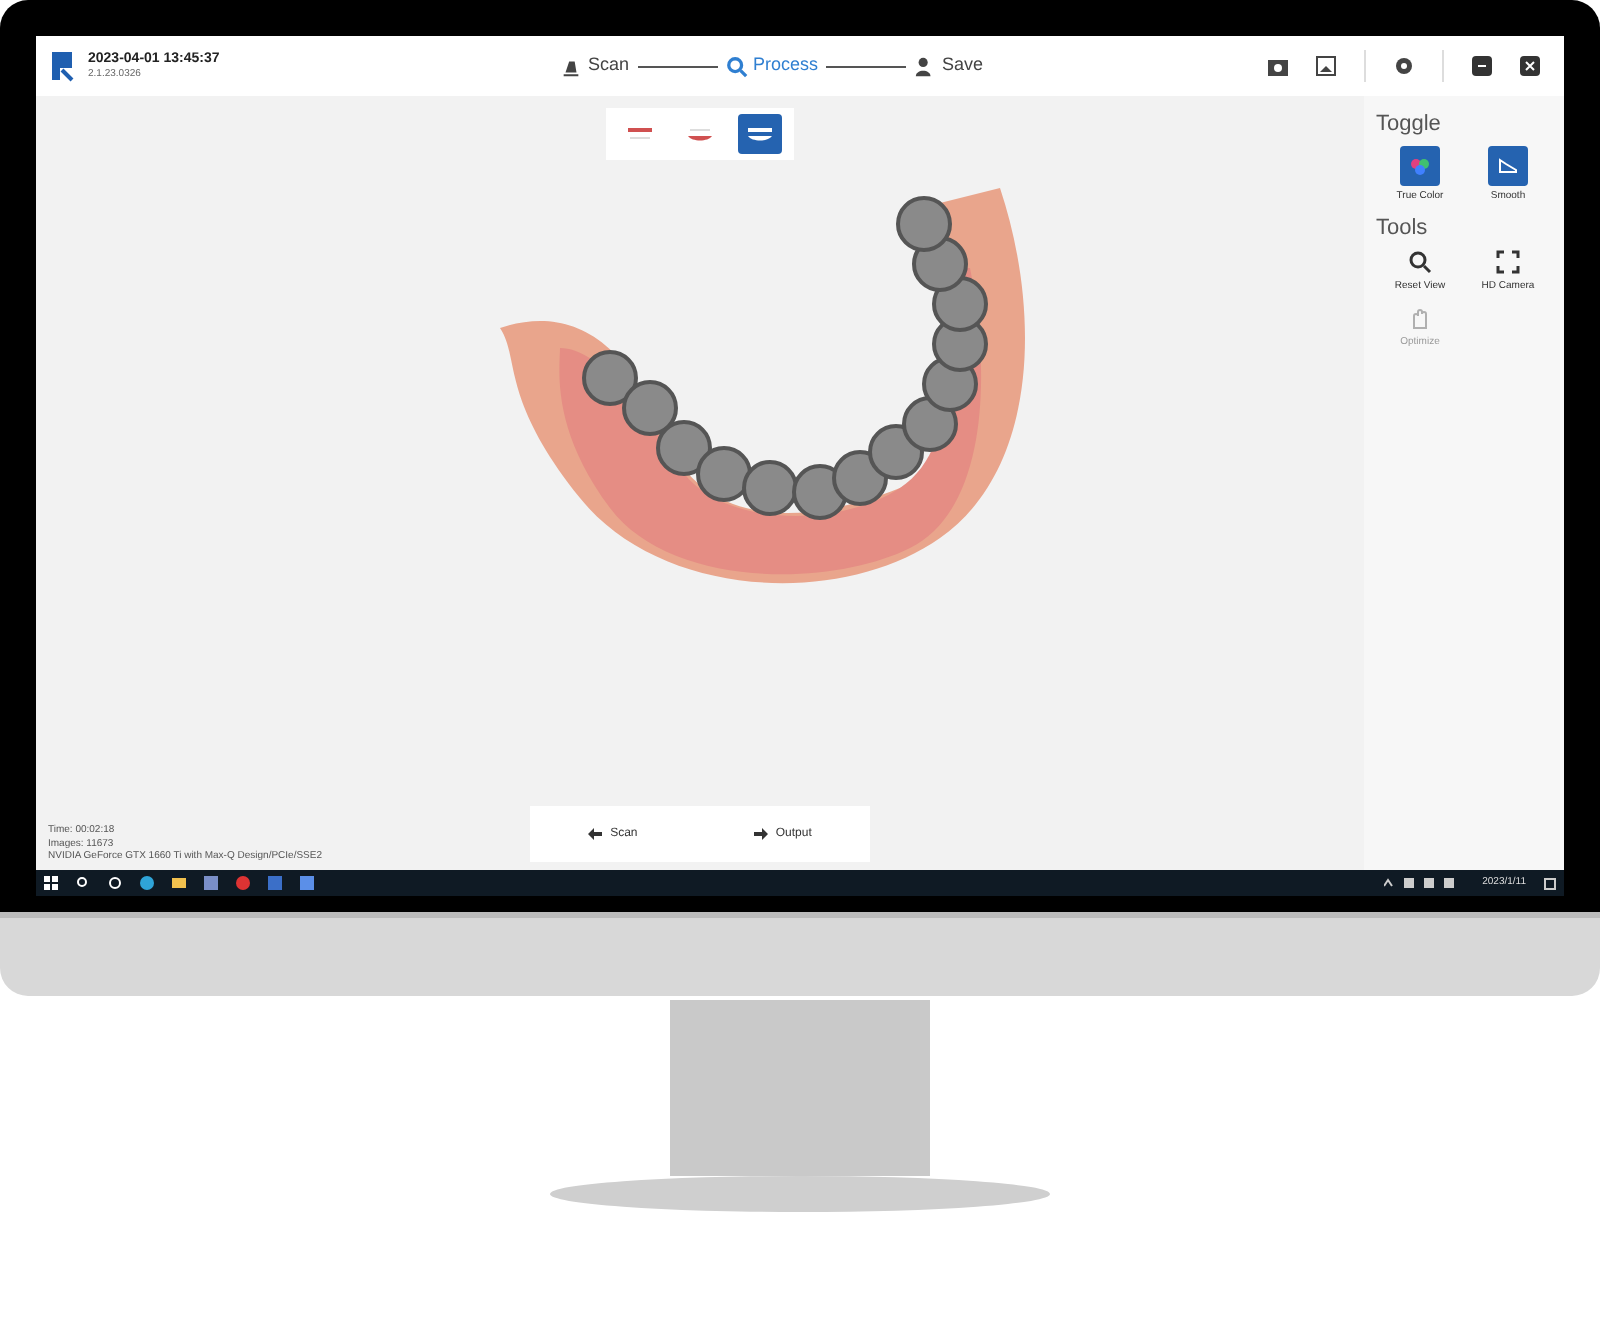 This screenshot has width=1600, height=1326. Describe the element at coordinates (1403, 229) in the screenshot. I see `section-title: Tools` at that location.